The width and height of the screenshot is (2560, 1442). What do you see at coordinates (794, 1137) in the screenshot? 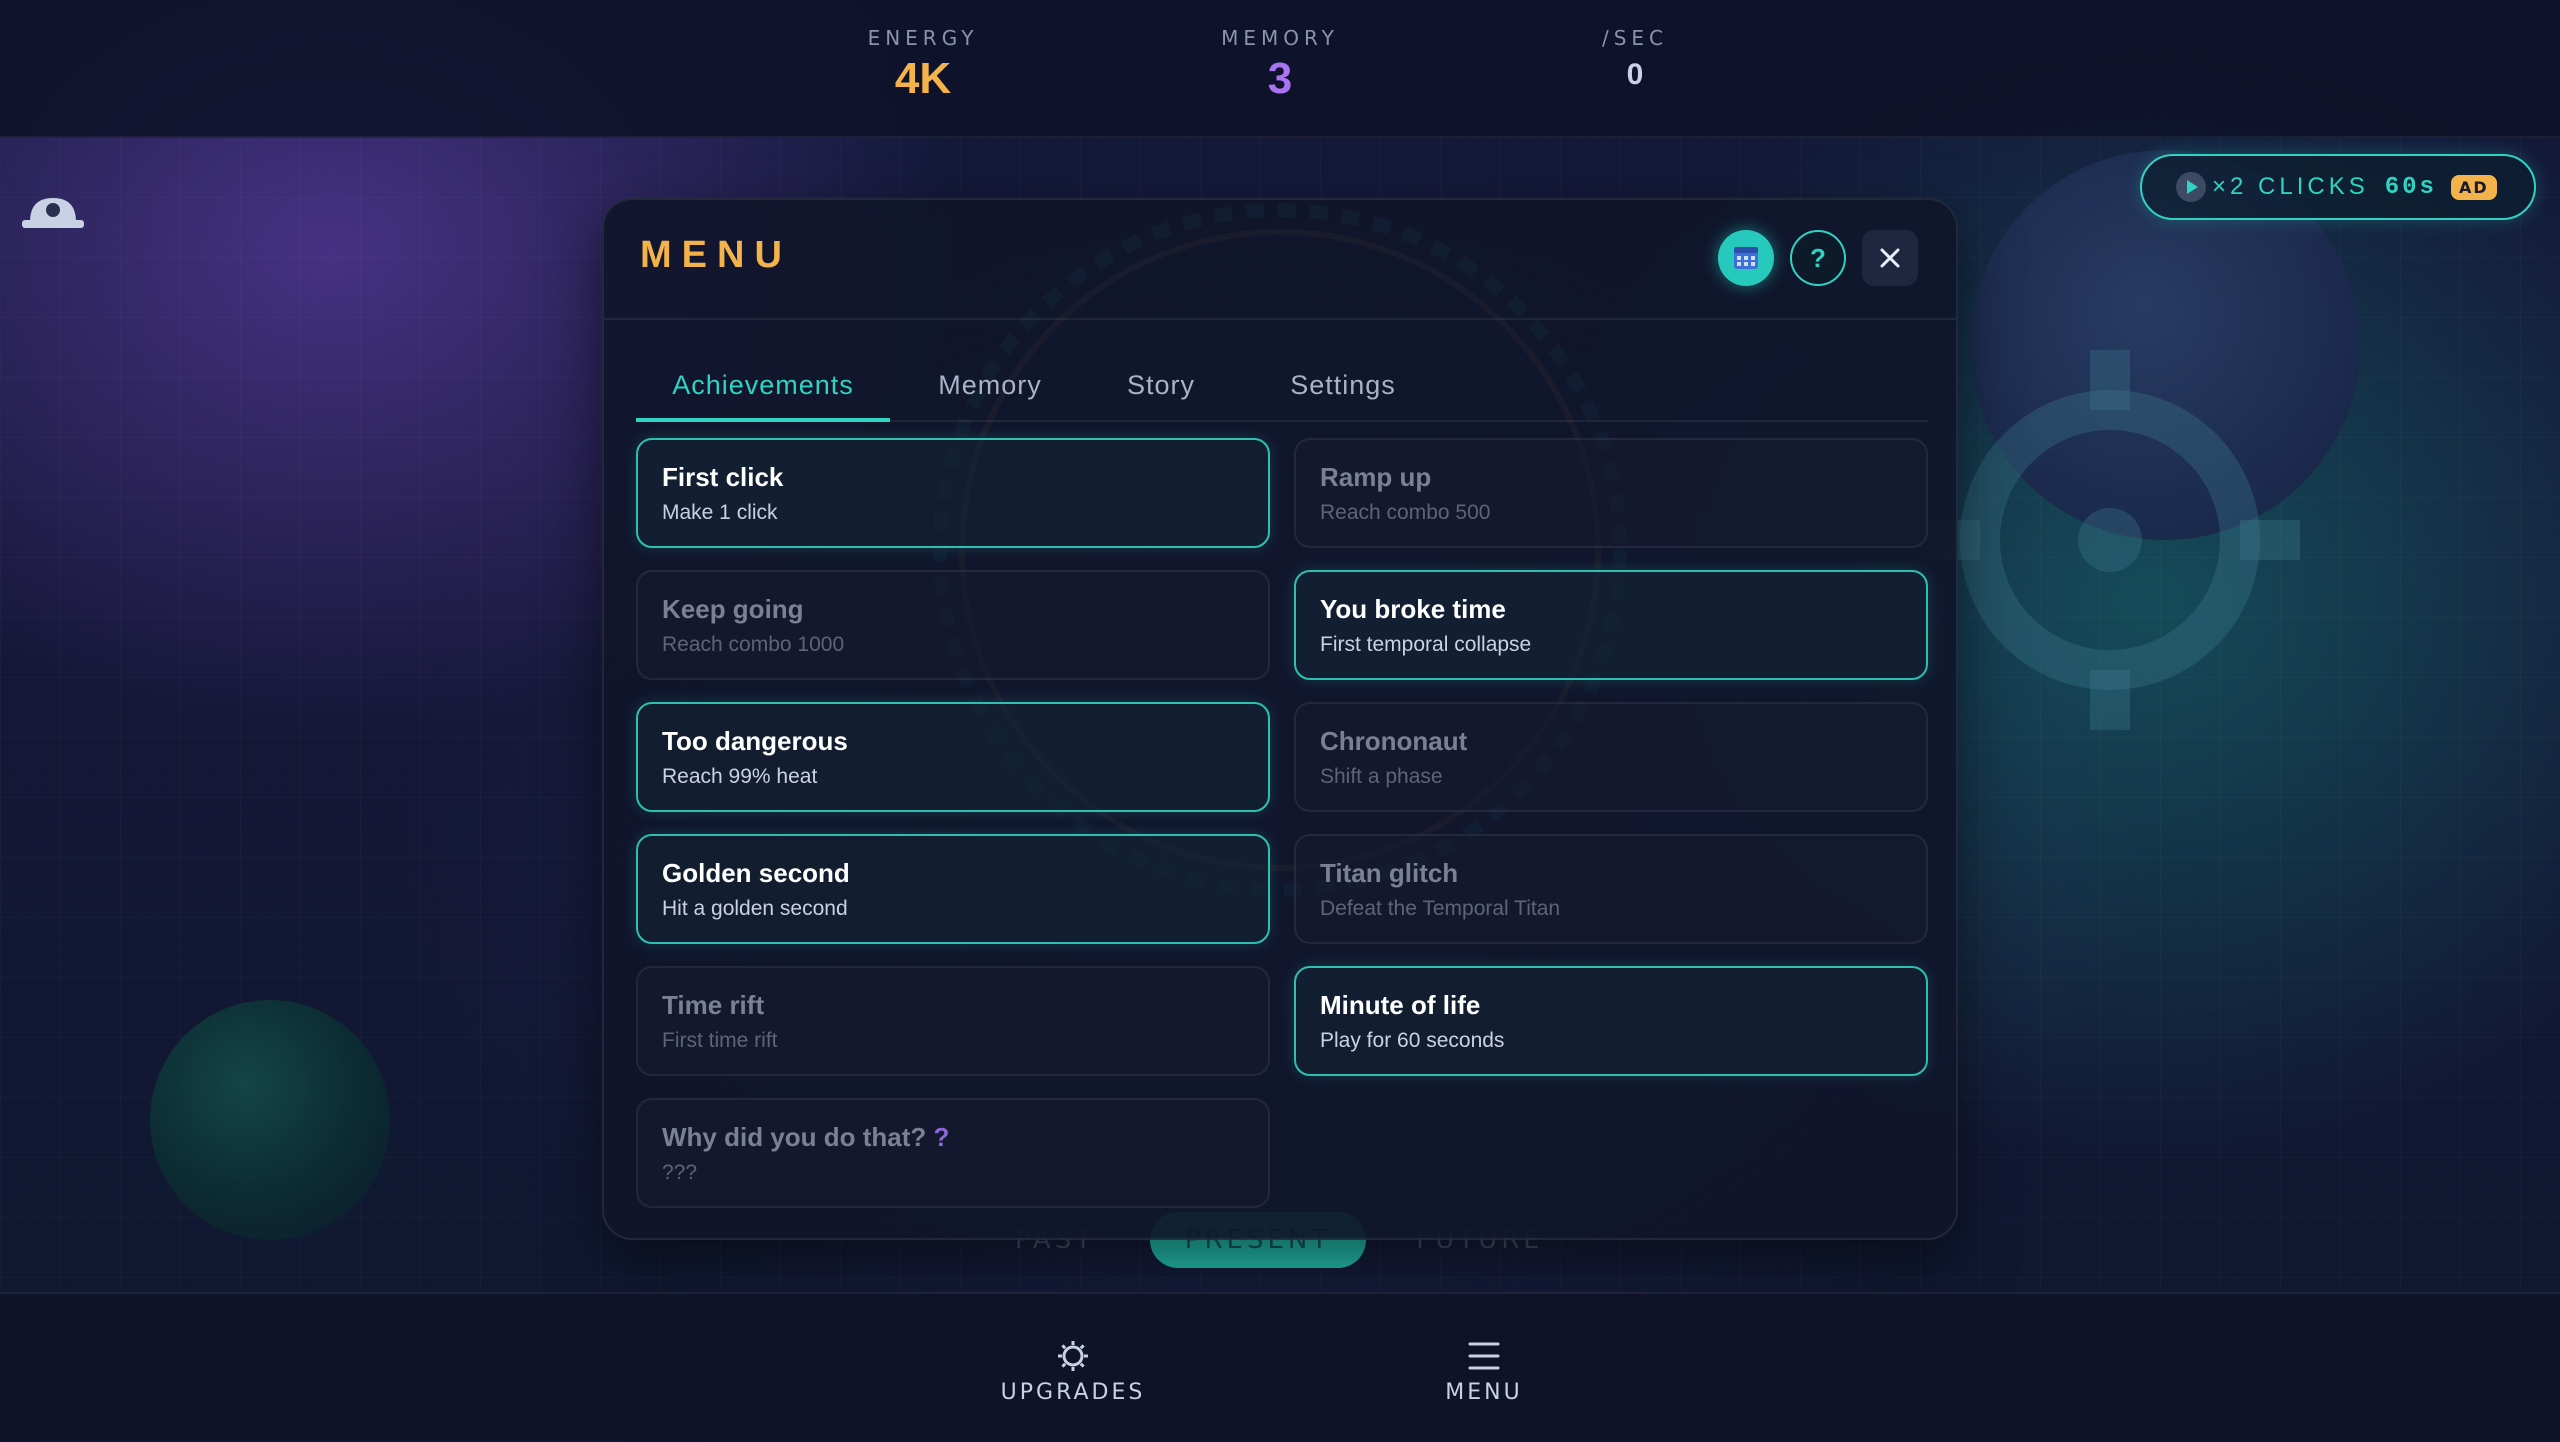
I see `achievement-title: Why did you do that?` at bounding box center [794, 1137].